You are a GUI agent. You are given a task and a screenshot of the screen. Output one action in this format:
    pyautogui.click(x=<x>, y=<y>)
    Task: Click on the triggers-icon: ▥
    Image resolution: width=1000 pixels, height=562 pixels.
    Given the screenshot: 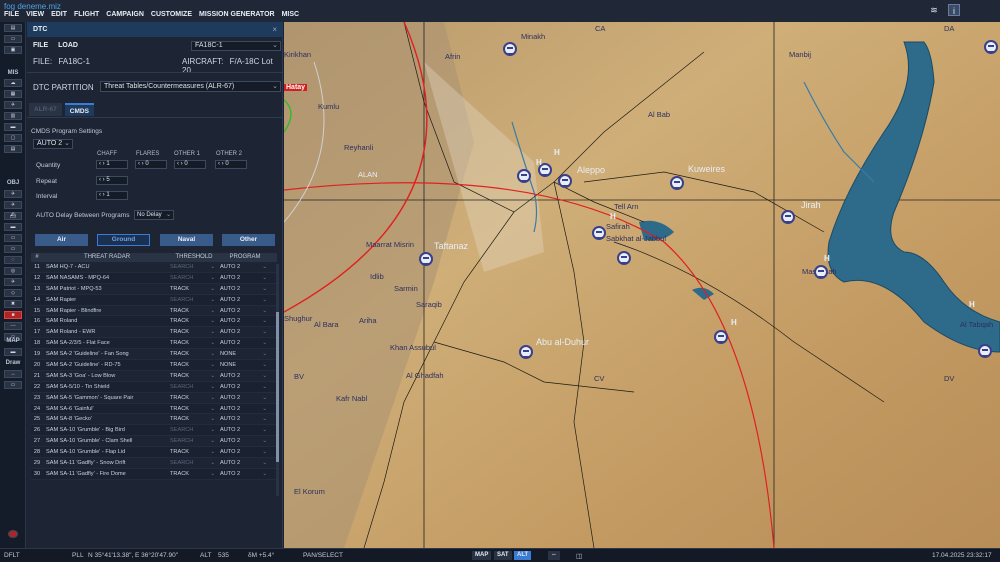 What is the action you would take?
    pyautogui.click(x=13, y=116)
    